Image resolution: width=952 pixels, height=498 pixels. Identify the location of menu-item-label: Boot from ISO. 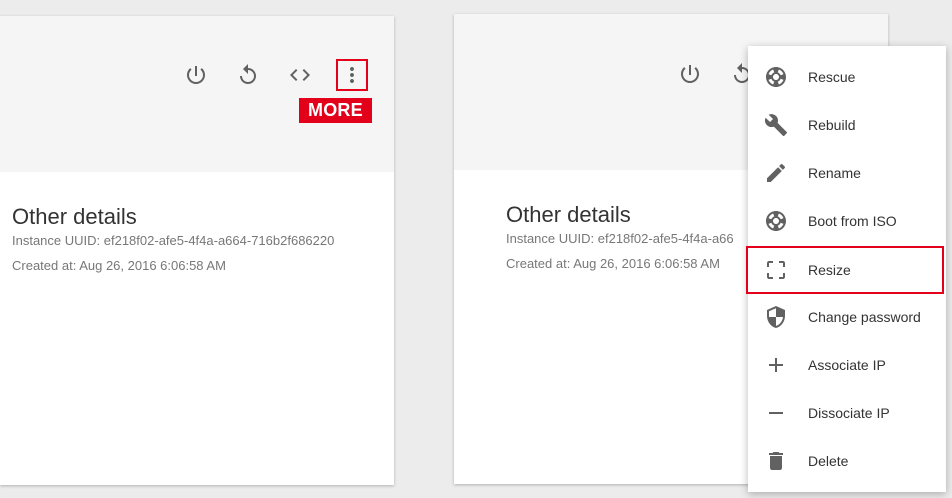
(852, 221).